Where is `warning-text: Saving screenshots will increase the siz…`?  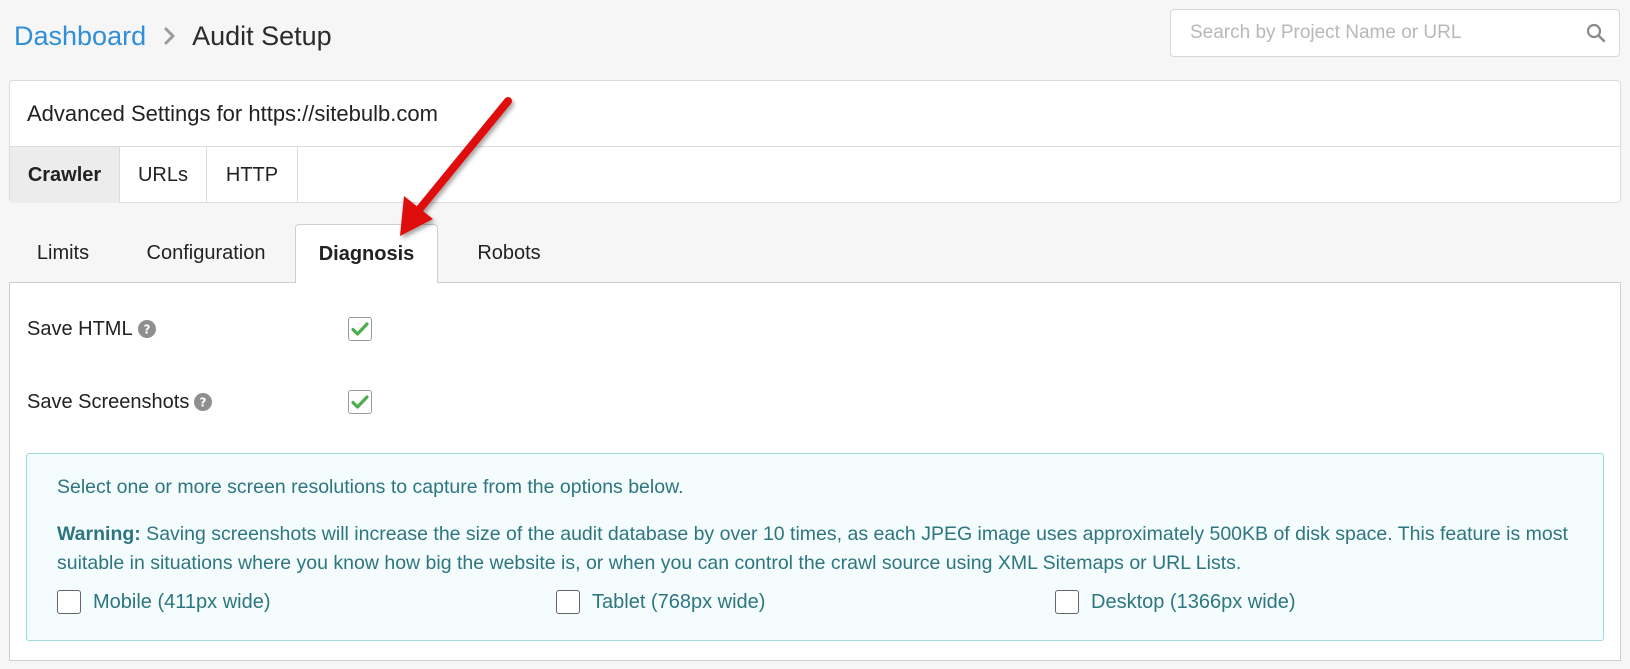
warning-text: Saving screenshots will increase the siz… is located at coordinates (812, 548).